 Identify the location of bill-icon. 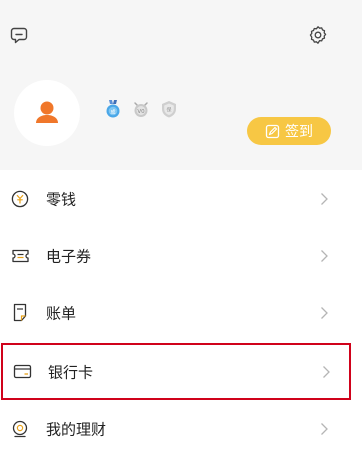
(20, 313).